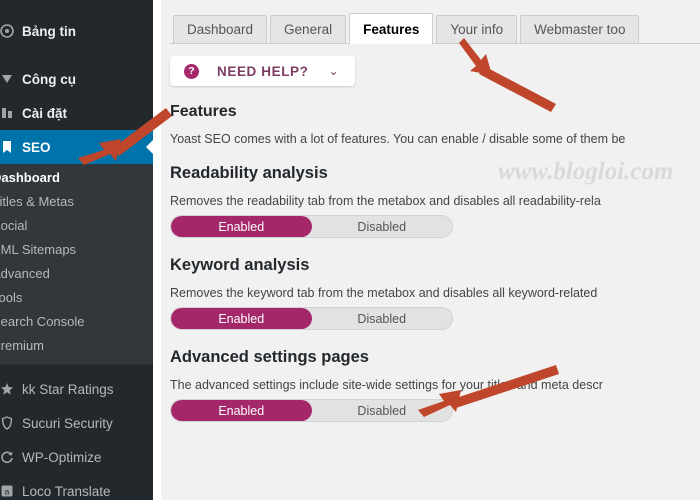 Image resolution: width=700 pixels, height=500 pixels. Describe the element at coordinates (220, 29) in the screenshot. I see `tab-dashboard: Dashboard` at that location.